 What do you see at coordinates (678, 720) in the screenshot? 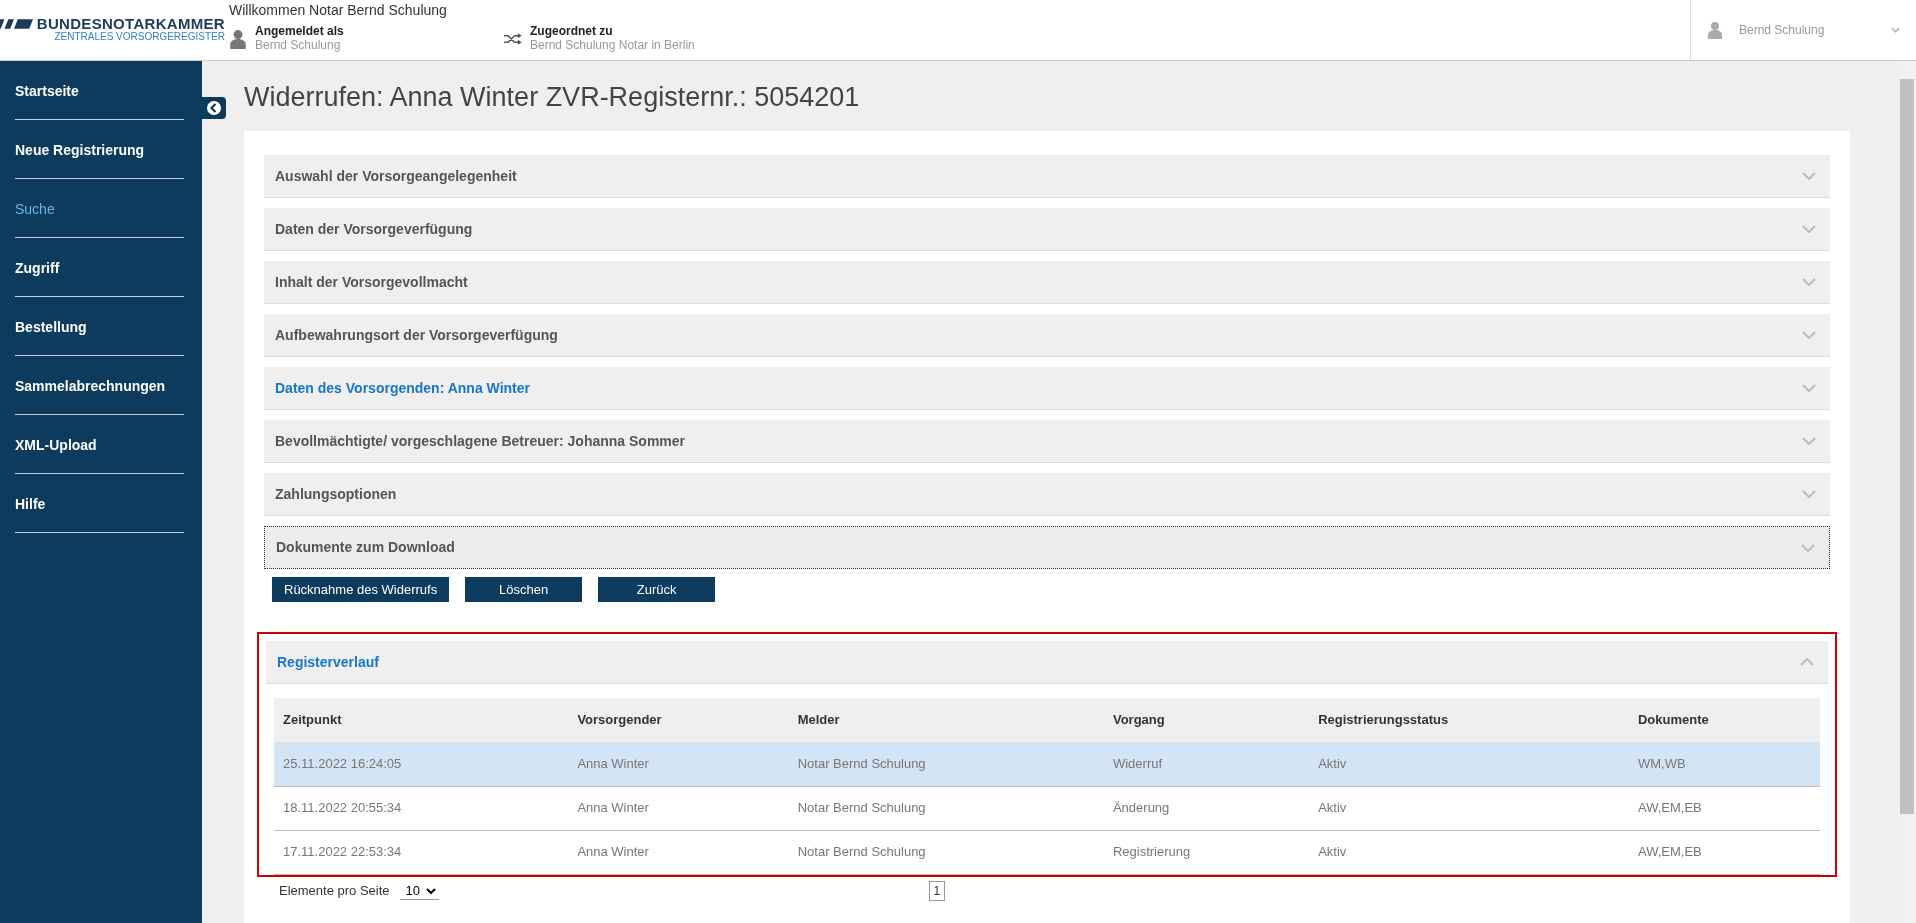
I see `column-header: Vorsorgender` at bounding box center [678, 720].